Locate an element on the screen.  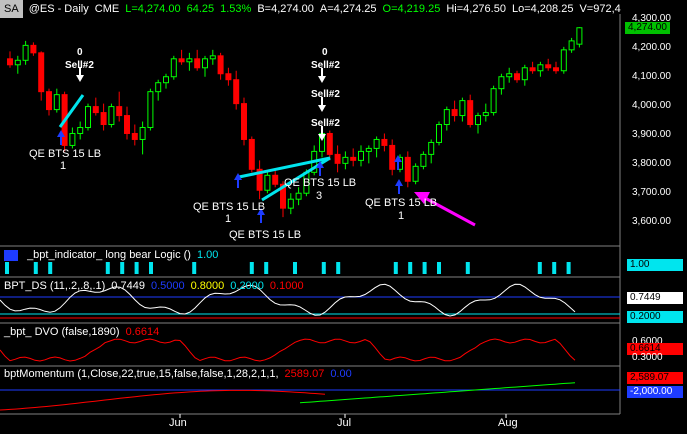
price-tick-3800: 3,800.00 is located at coordinates (651, 163).